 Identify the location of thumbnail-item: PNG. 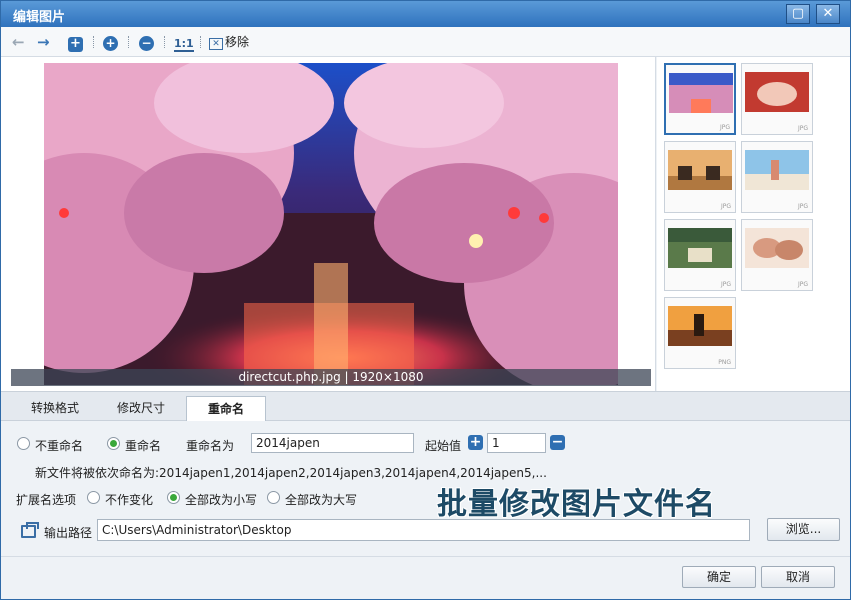
(700, 333).